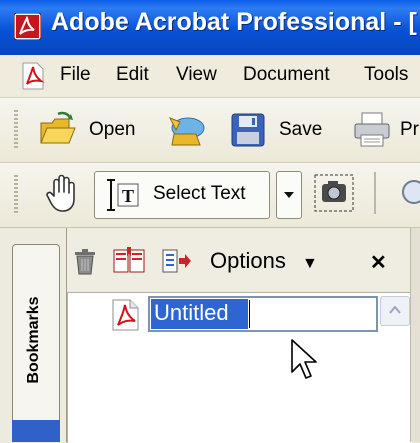 The width and height of the screenshot is (420, 443). I want to click on text-caret, so click(249, 314).